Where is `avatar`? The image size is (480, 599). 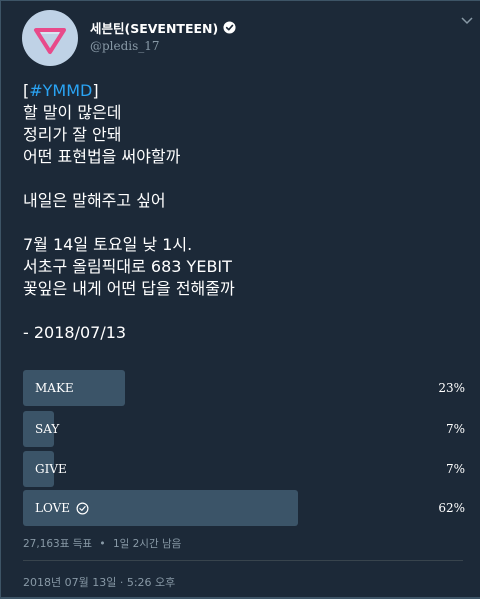
avatar is located at coordinates (50, 38).